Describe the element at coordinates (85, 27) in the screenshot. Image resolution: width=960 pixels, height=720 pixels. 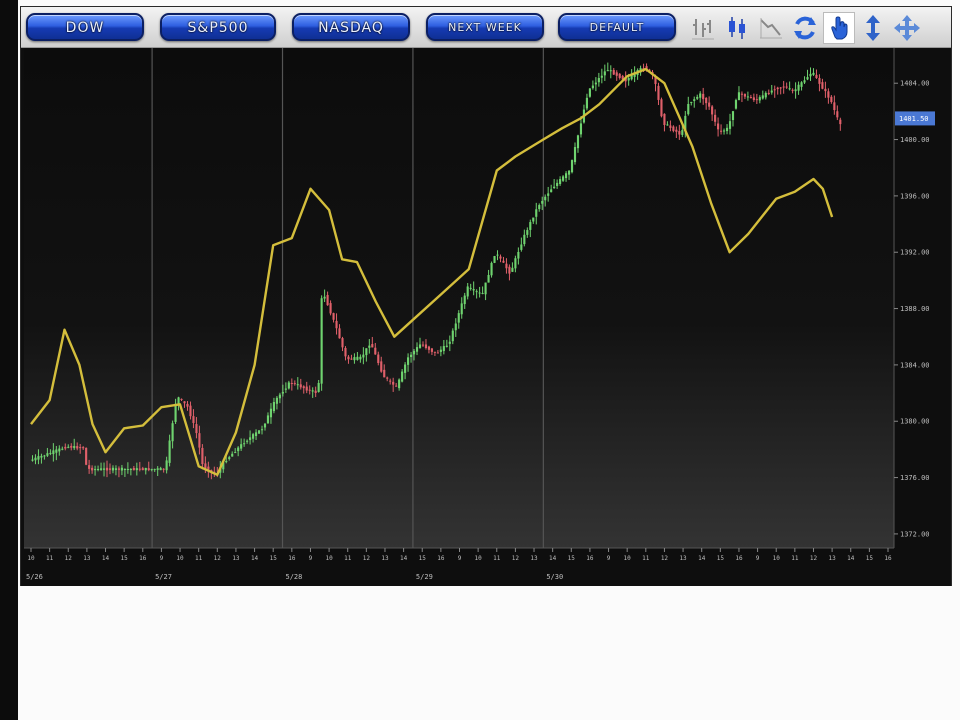
I see `dow-button: DOW` at that location.